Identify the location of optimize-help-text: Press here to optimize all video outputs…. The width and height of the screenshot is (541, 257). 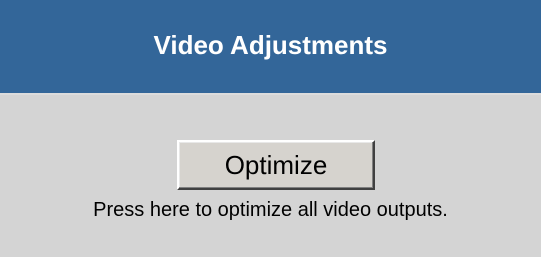
(270, 210).